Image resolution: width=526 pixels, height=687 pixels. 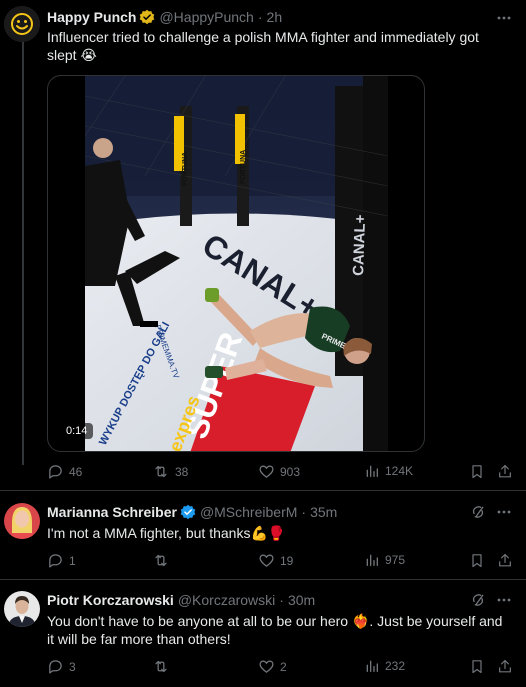 What do you see at coordinates (91, 17) in the screenshot?
I see `author-name: Happy Punch` at bounding box center [91, 17].